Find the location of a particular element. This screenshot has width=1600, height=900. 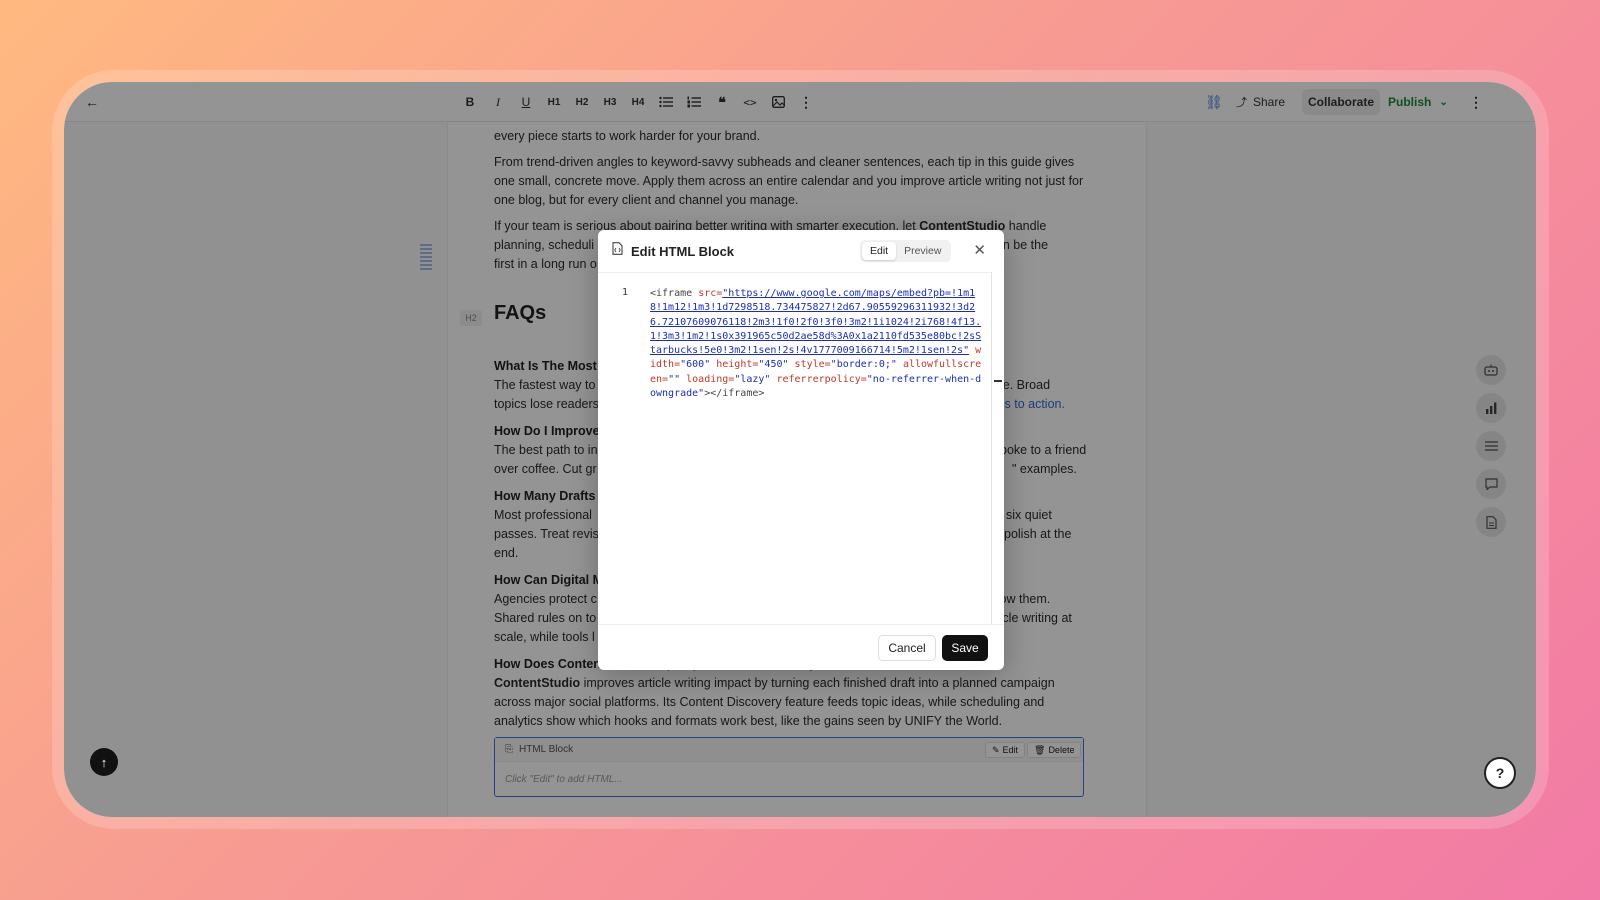

code-token: "lazy" is located at coordinates (752, 379).